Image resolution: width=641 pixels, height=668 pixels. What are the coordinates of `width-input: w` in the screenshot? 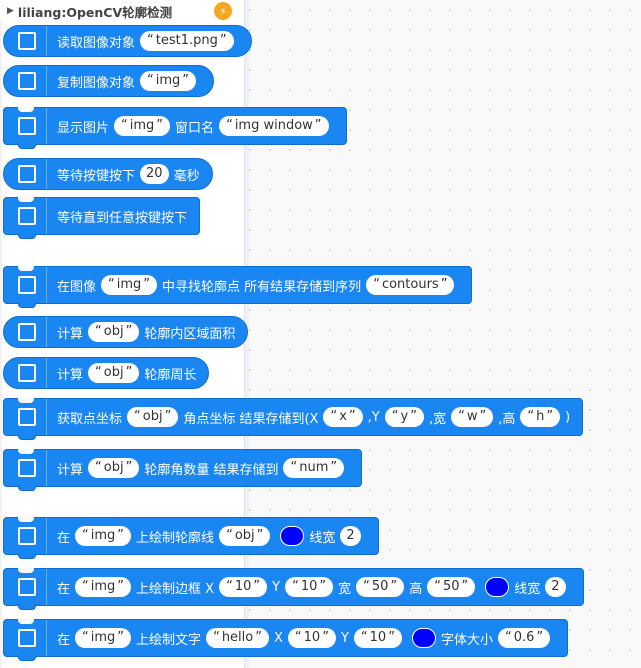 It's located at (472, 417).